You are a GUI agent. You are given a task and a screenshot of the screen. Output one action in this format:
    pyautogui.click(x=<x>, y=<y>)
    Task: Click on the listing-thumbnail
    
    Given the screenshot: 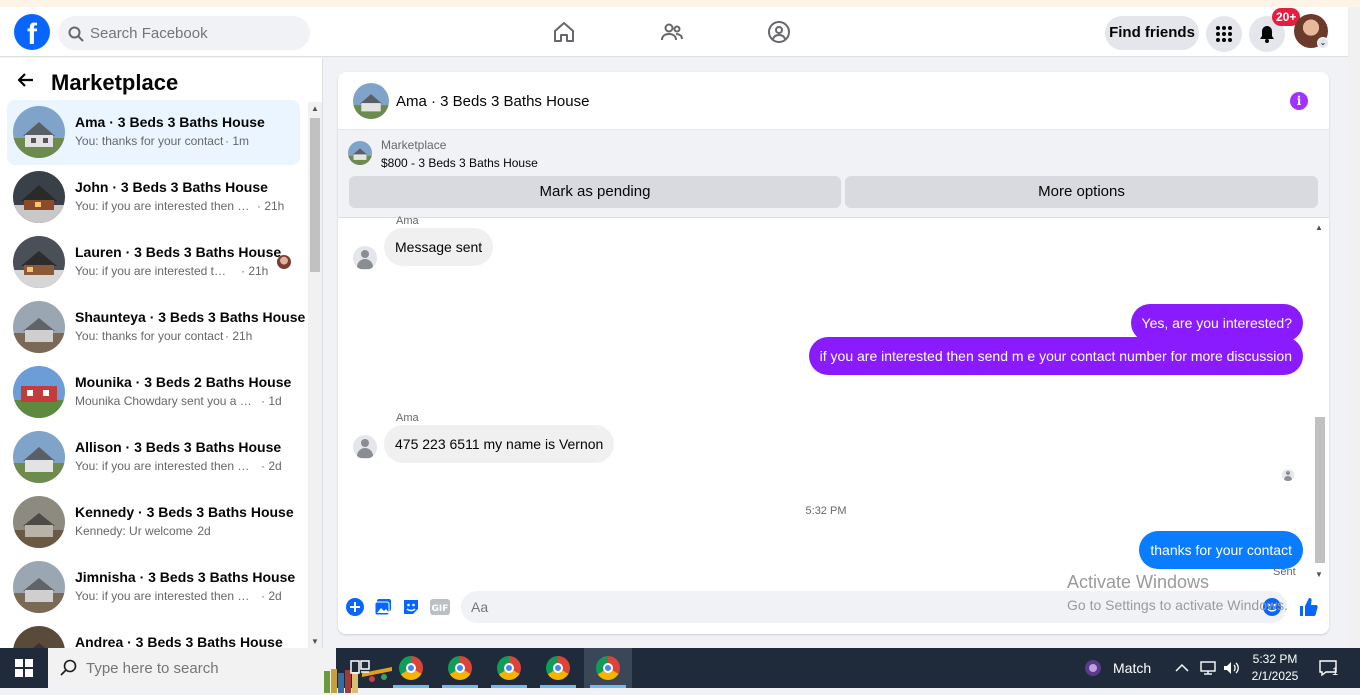 What is the action you would take?
    pyautogui.click(x=360, y=153)
    